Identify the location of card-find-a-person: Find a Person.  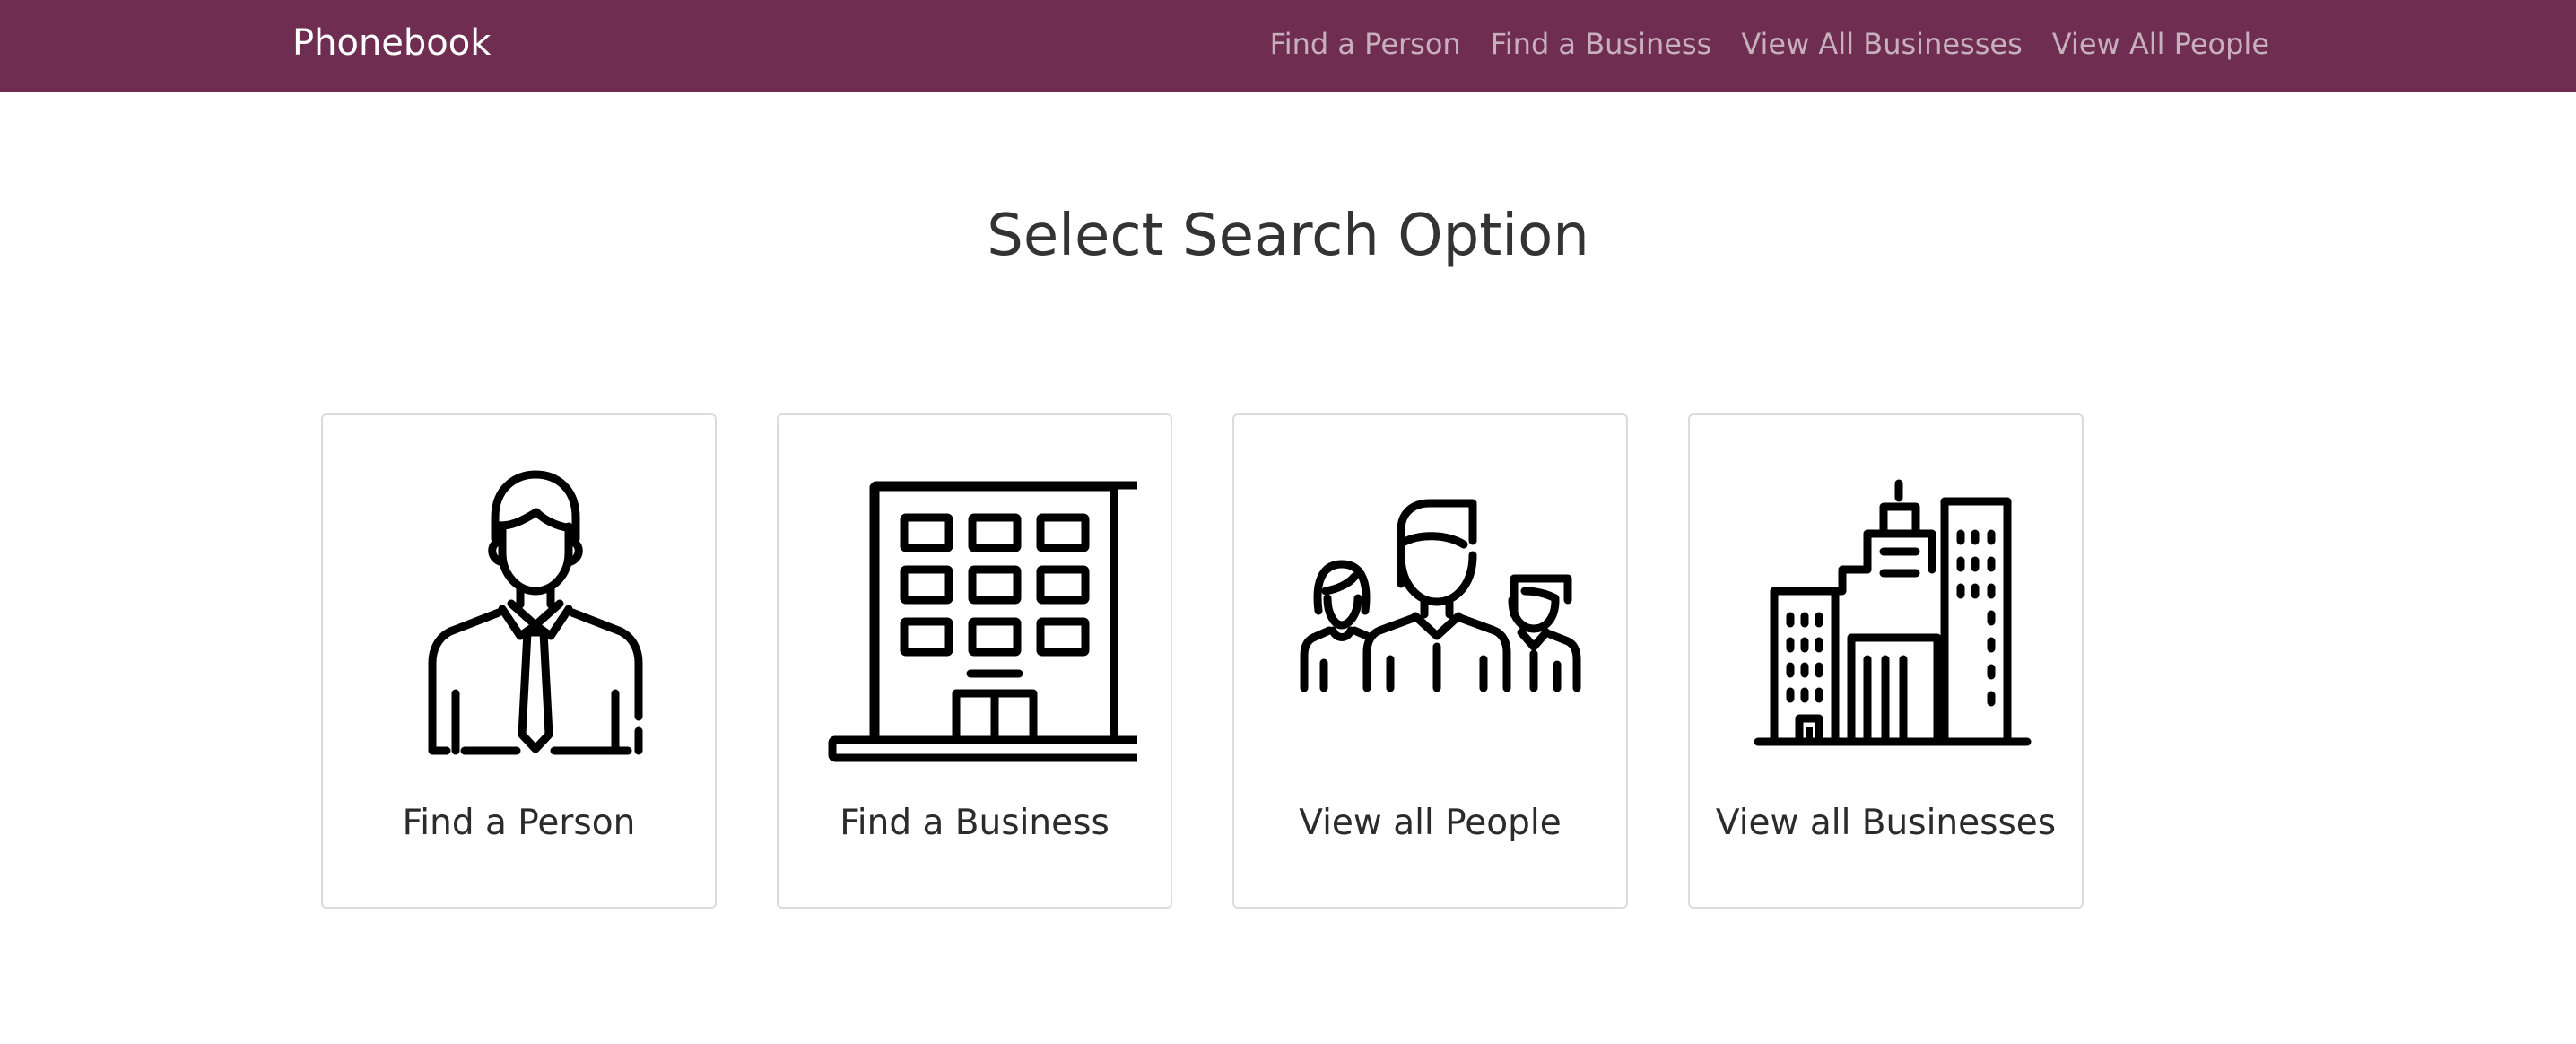
(519, 661).